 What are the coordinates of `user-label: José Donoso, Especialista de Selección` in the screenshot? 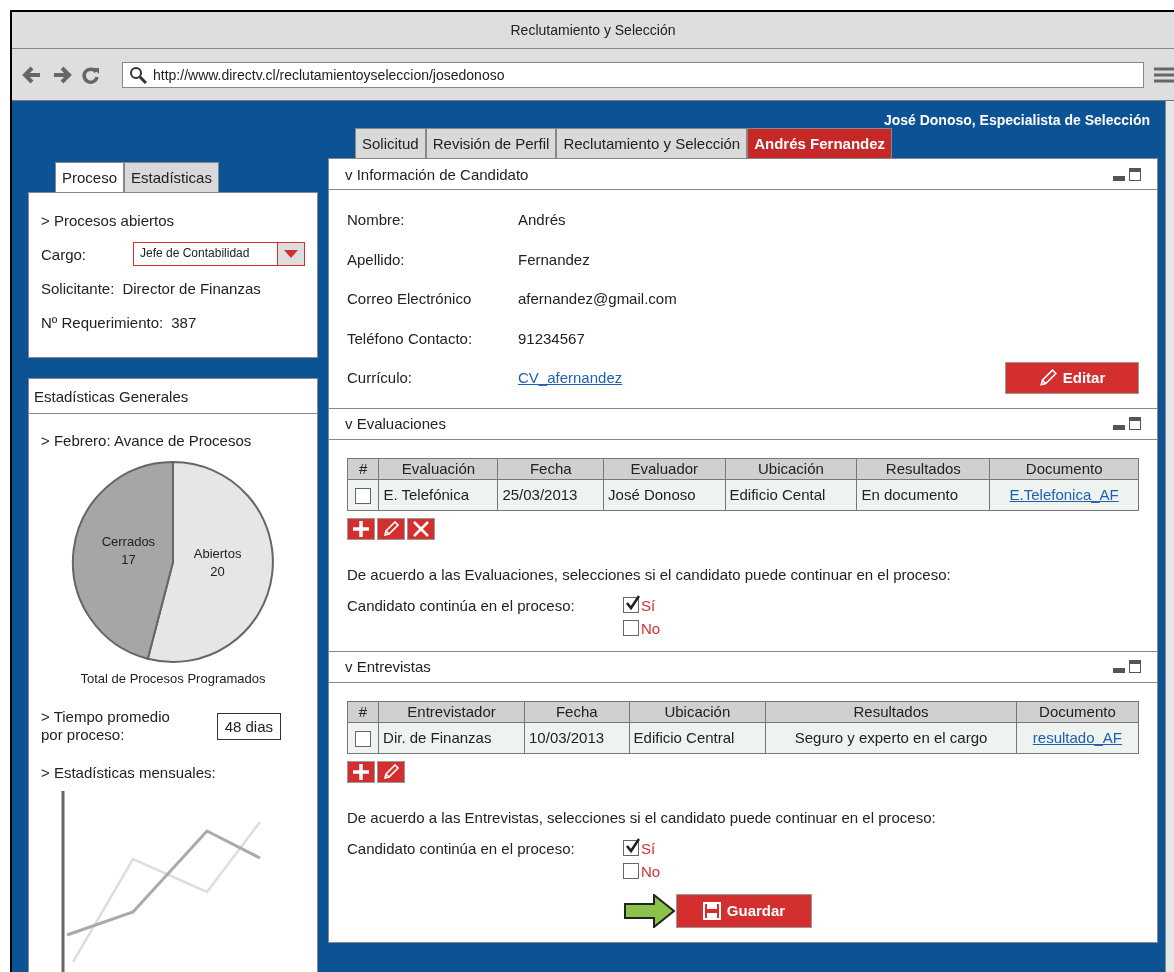 It's located at (1016, 120).